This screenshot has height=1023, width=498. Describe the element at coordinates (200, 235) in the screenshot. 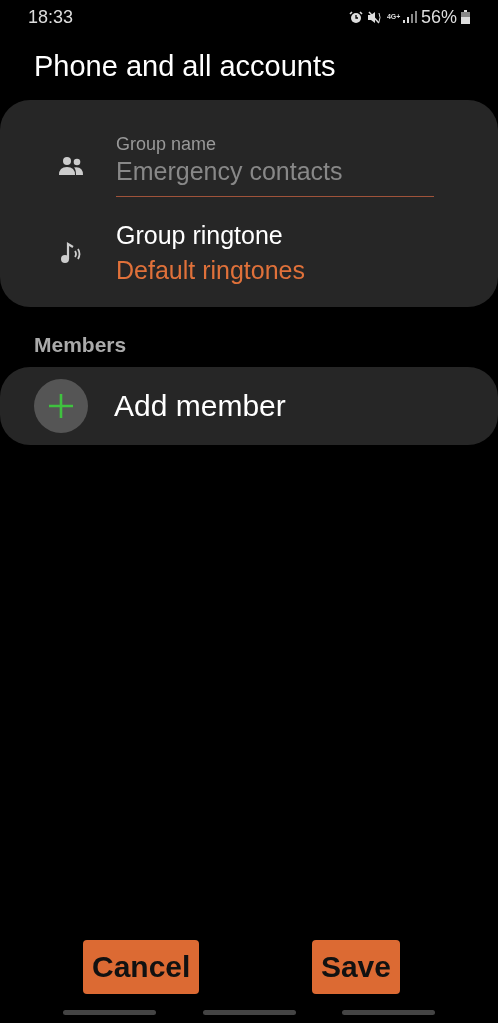

I see `ringtone-title: Group ringtone` at that location.